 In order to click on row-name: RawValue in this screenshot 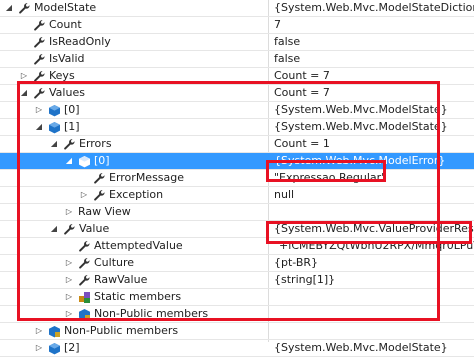, I will do `click(121, 279)`.